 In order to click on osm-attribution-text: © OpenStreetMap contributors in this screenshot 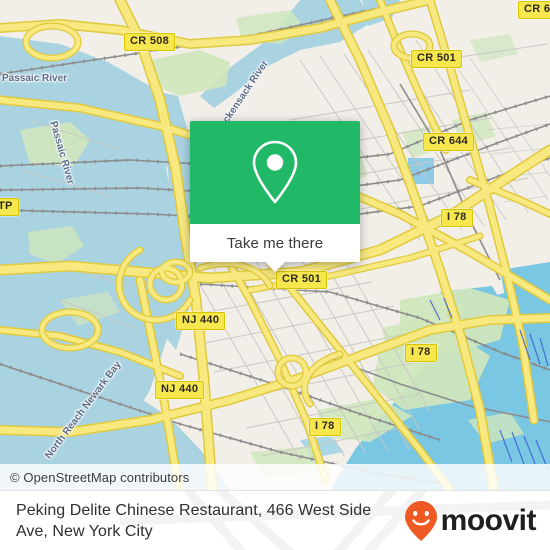, I will do `click(94, 477)`.